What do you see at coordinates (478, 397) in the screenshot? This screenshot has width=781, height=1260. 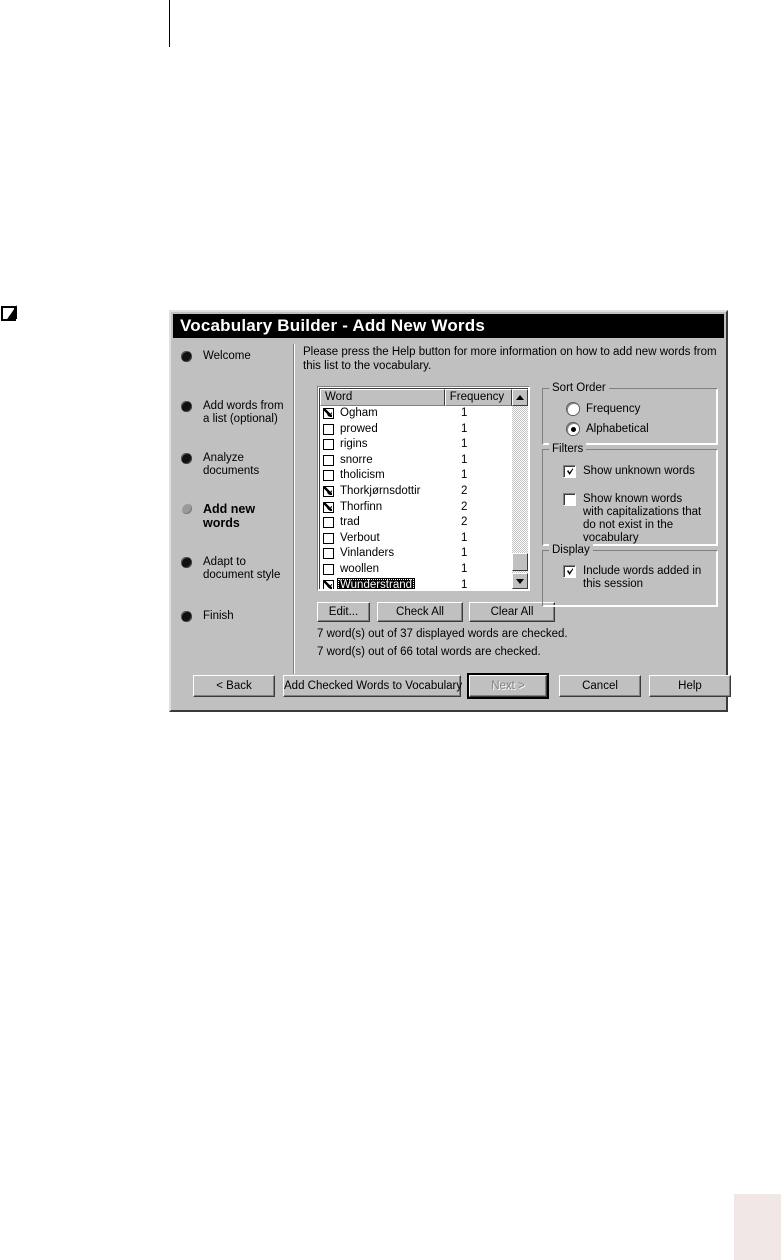 I see `column-header-frequency: Frequency` at bounding box center [478, 397].